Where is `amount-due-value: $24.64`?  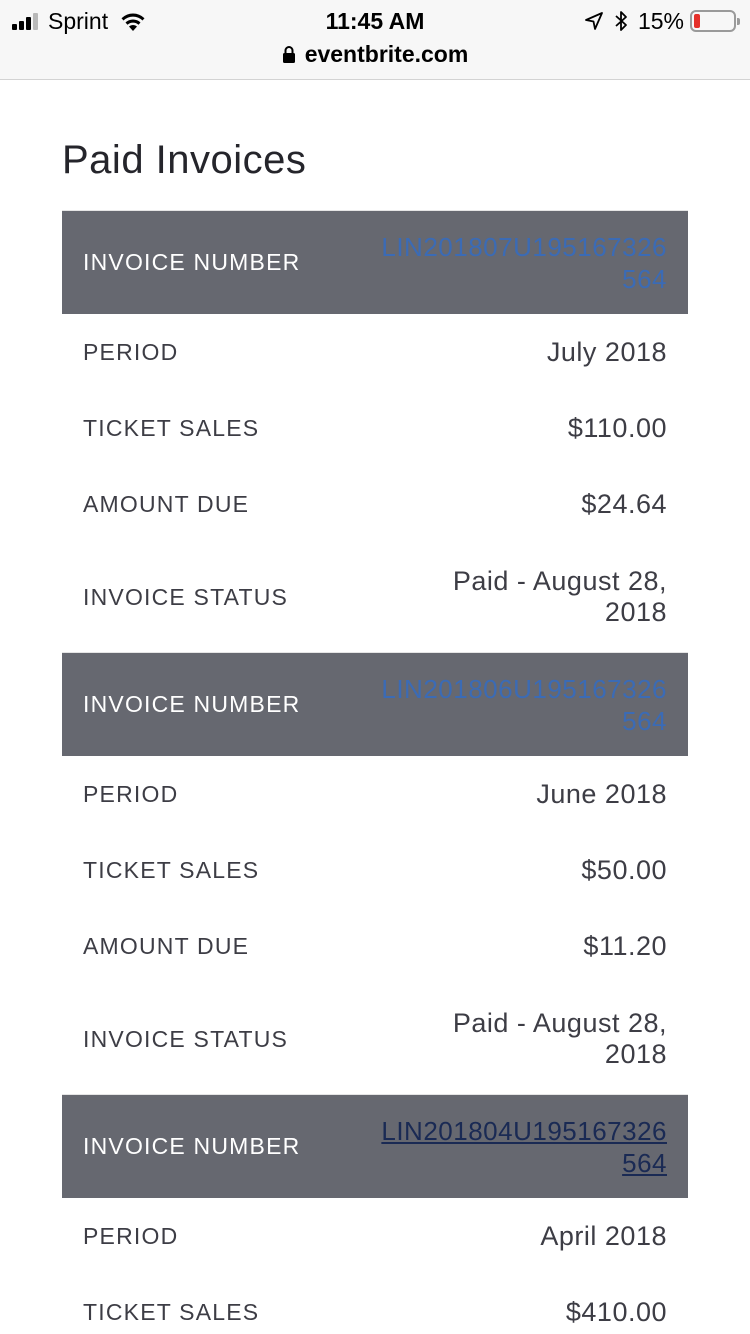
amount-due-value: $24.64 is located at coordinates (624, 503).